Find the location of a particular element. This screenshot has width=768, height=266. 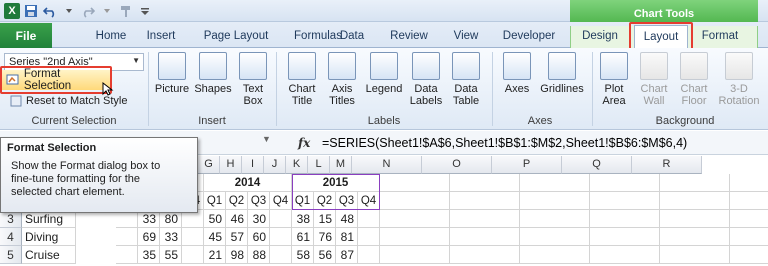

row-header: 4 is located at coordinates (11, 237).